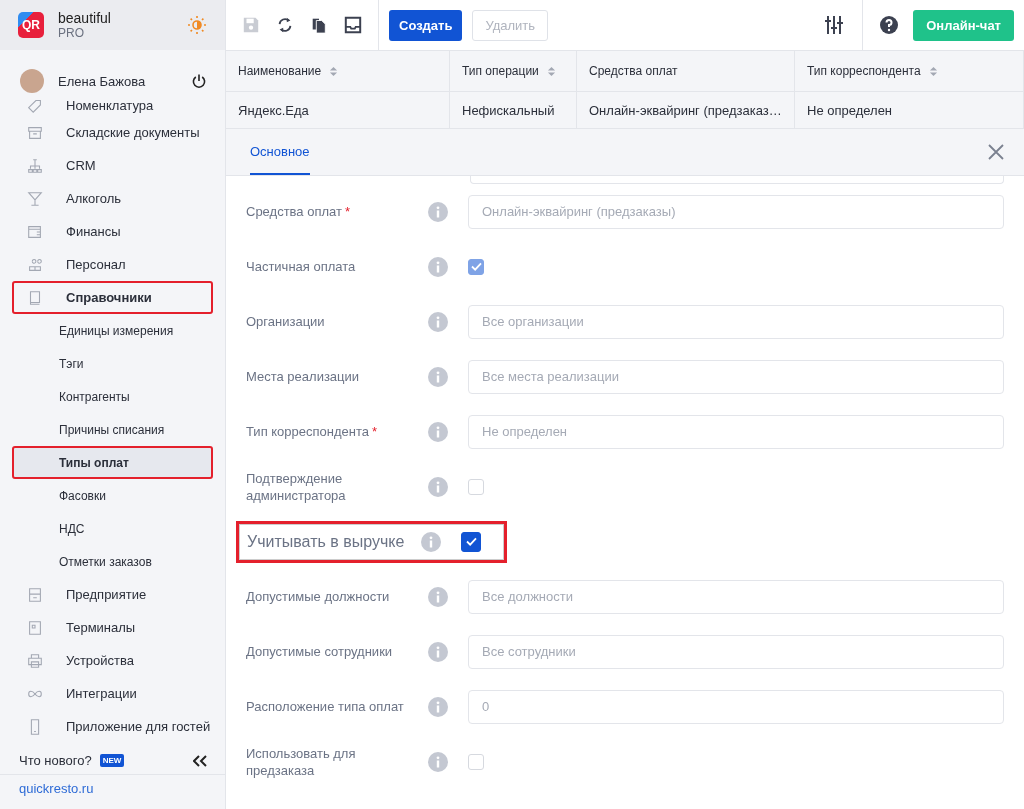 The width and height of the screenshot is (1024, 809). Describe the element at coordinates (112, 660) in the screenshot. I see `sidebar-item: Устройства` at that location.